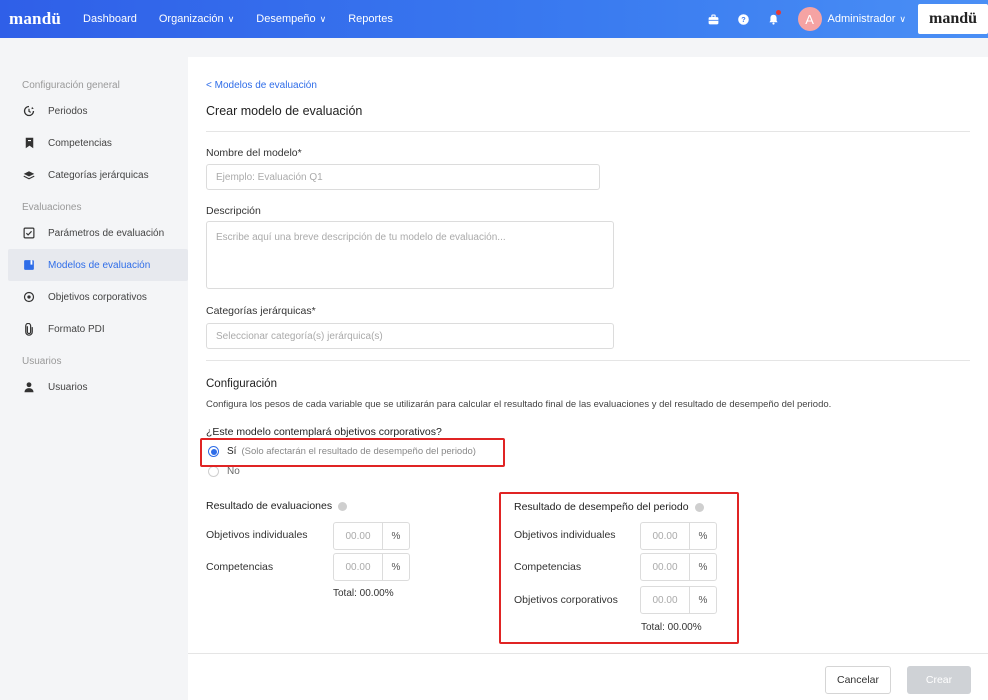 This screenshot has height=700, width=988. Describe the element at coordinates (29, 143) in the screenshot. I see `bookmark-icon` at that location.